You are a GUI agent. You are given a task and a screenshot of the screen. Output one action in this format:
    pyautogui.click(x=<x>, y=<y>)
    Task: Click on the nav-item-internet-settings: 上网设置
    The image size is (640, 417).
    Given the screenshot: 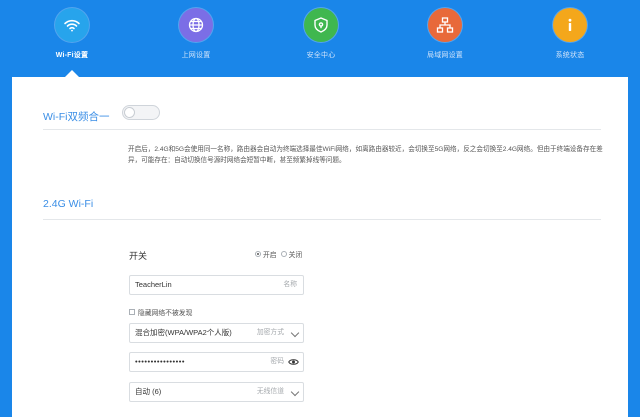 What is the action you would take?
    pyautogui.click(x=196, y=34)
    